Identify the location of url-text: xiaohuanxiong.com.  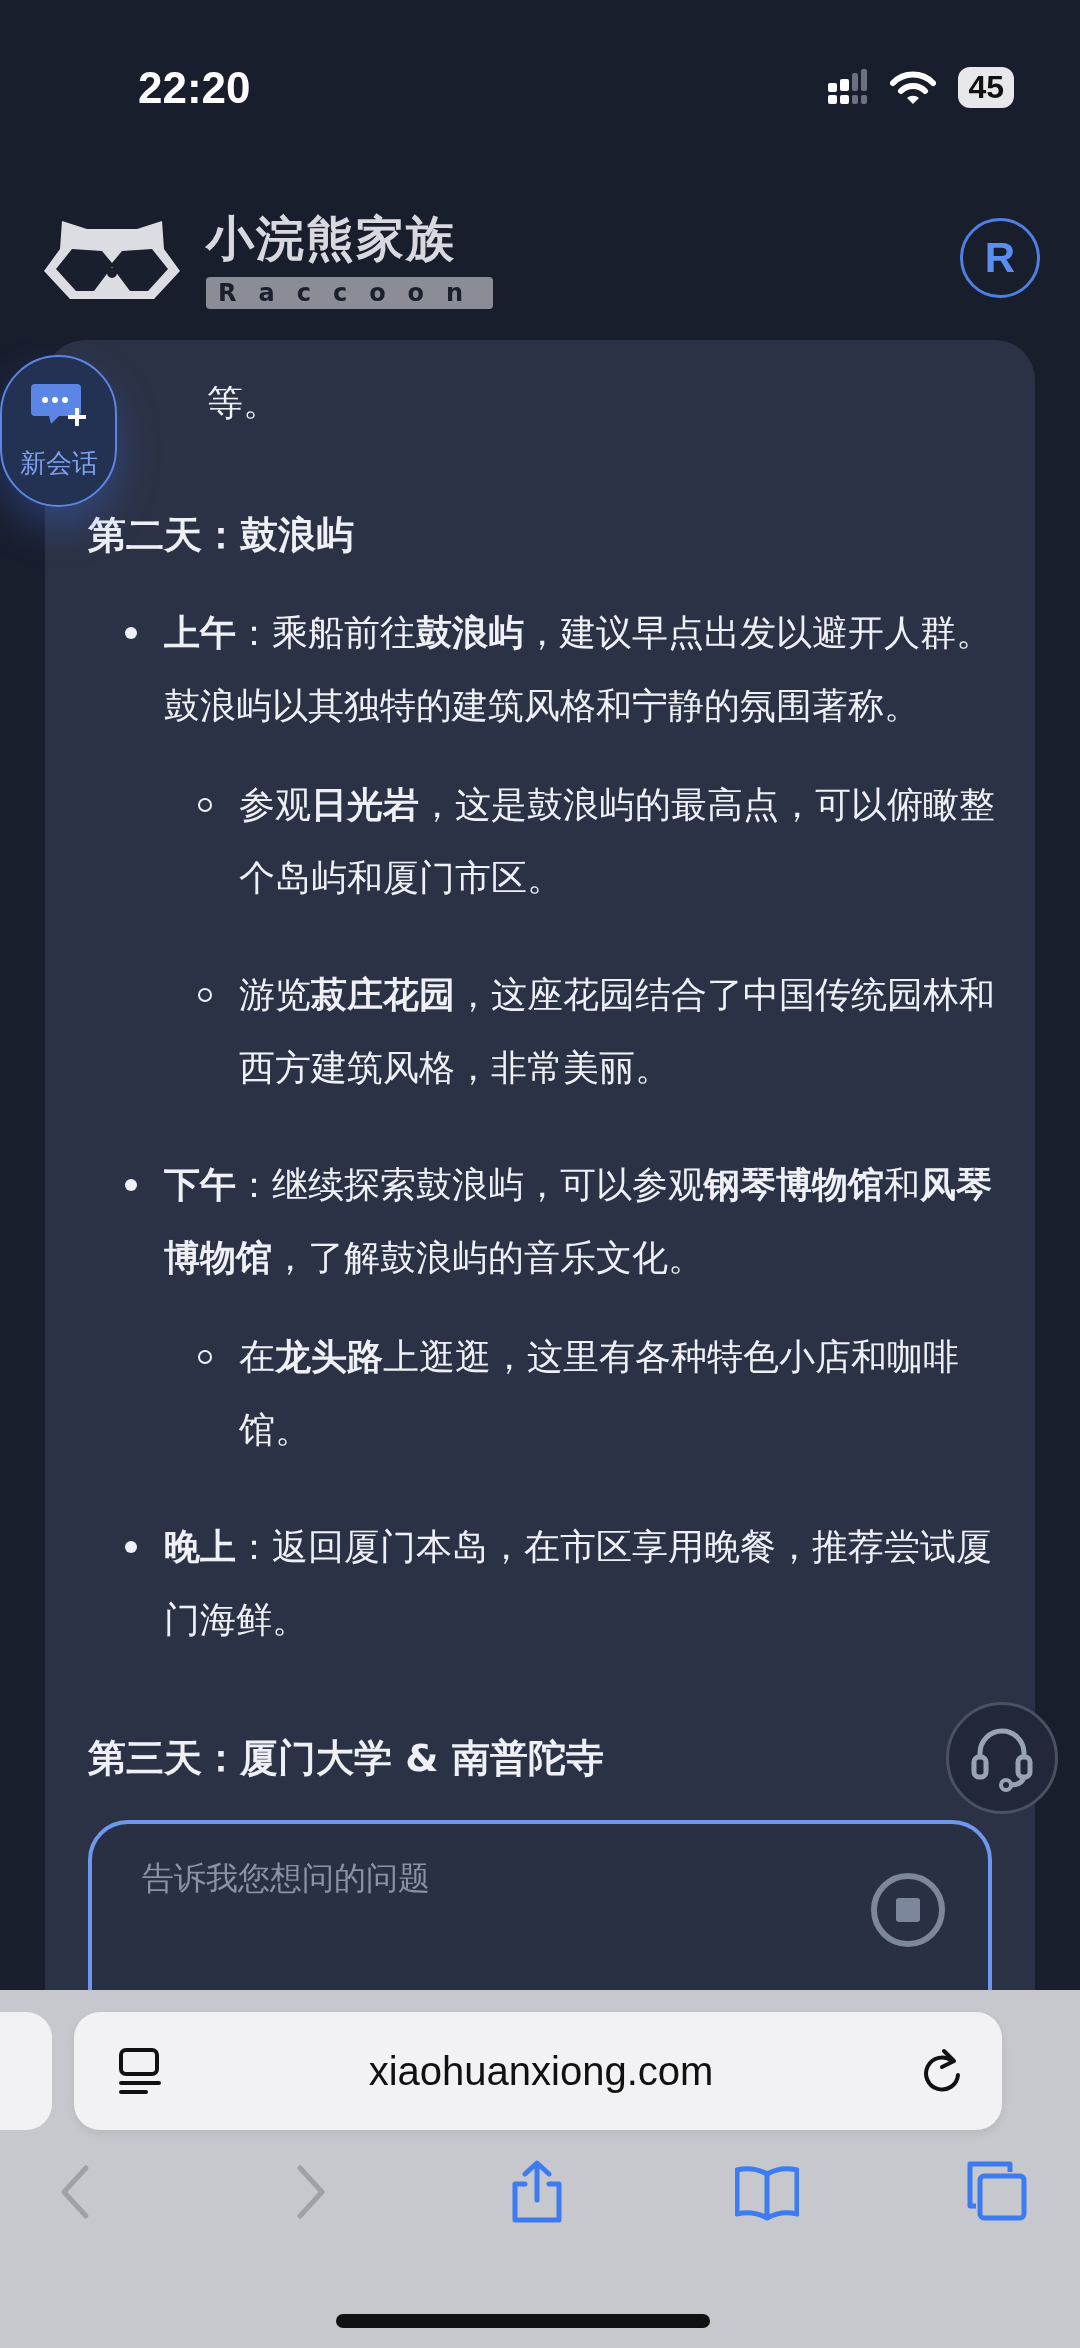
(541, 2071).